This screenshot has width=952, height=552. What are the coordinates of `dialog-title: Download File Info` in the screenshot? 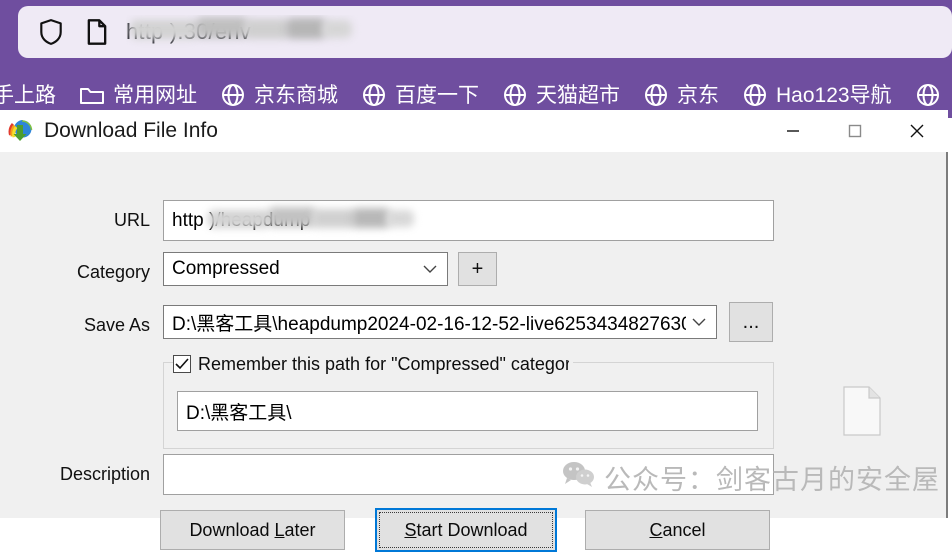 It's located at (131, 130).